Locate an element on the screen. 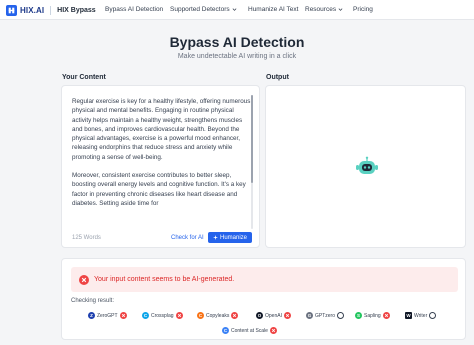 This screenshot has height=345, width=474. detector-copyleaks: C Copyleaks is located at coordinates (218, 315).